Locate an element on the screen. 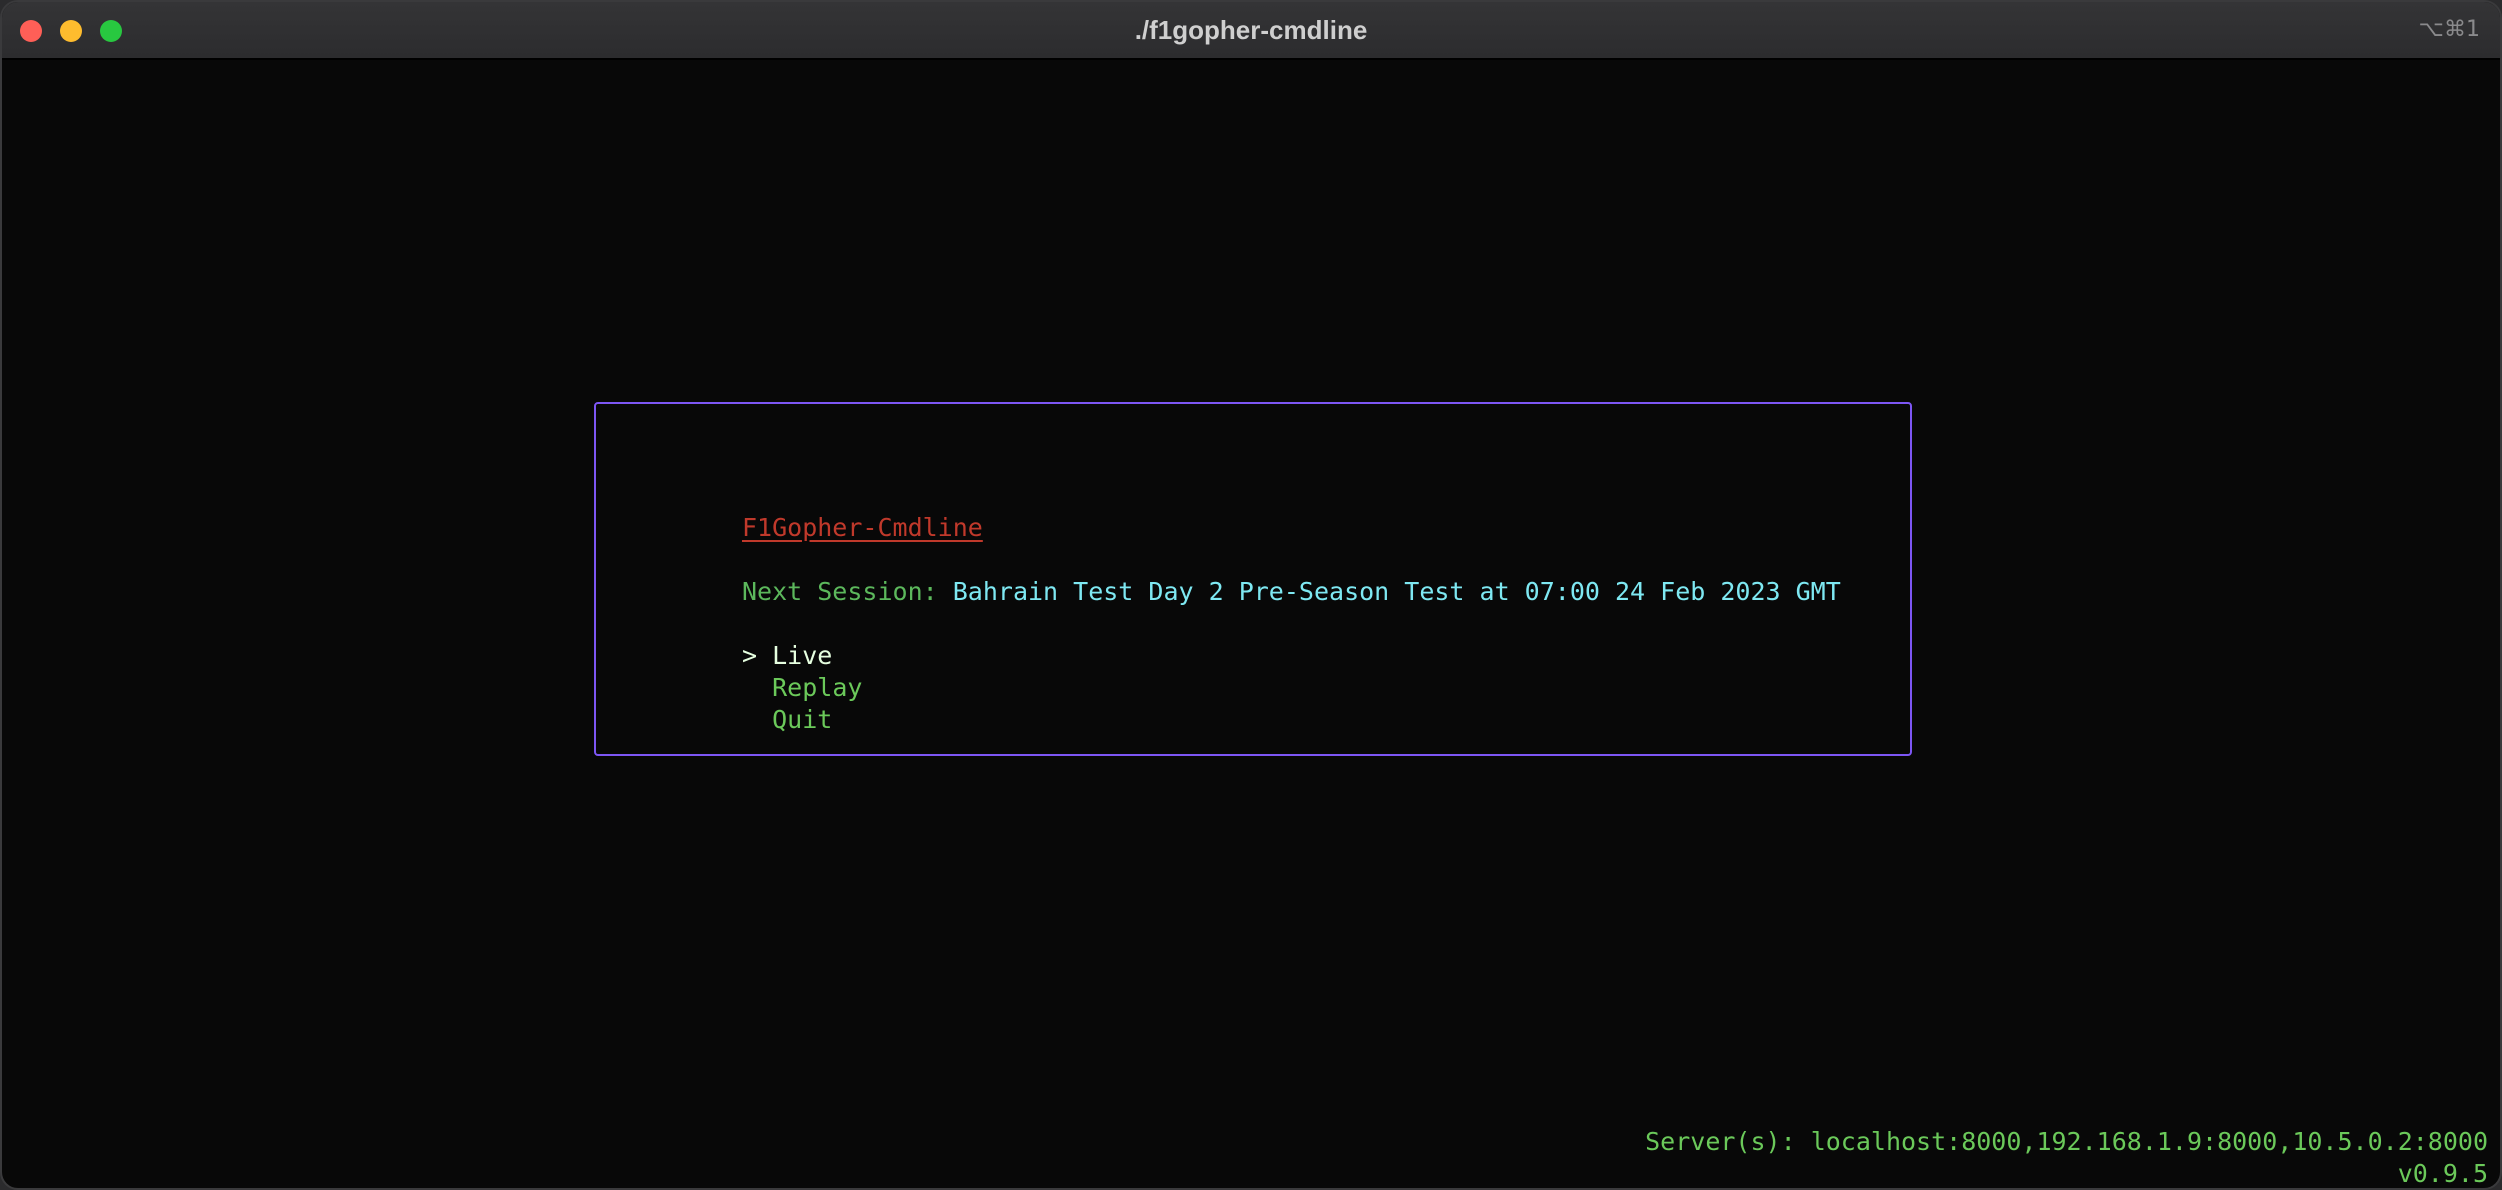  menu-item-live: > Live is located at coordinates (787, 656).